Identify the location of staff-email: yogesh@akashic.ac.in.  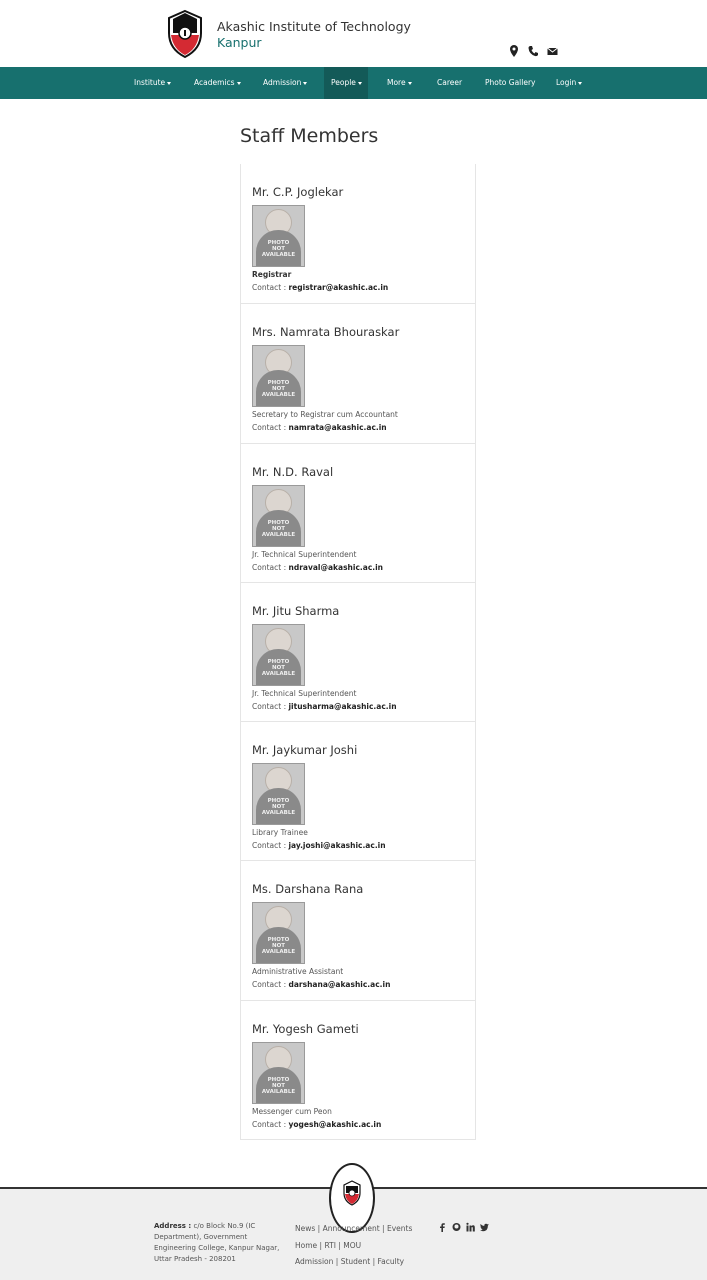
(334, 1124).